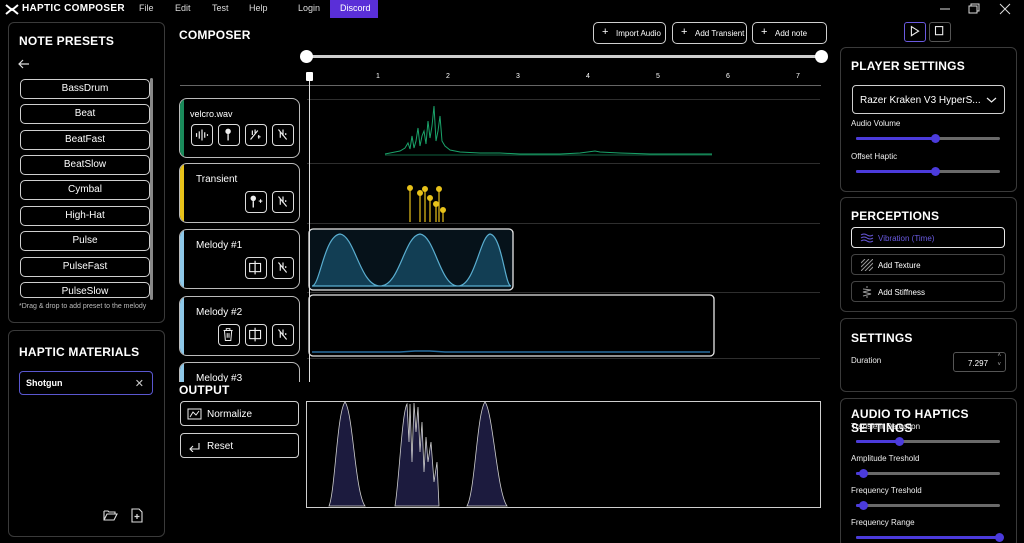 The image size is (1024, 543). What do you see at coordinates (874, 156) in the screenshot?
I see `offset-haptic-label: Offset Haptic` at bounding box center [874, 156].